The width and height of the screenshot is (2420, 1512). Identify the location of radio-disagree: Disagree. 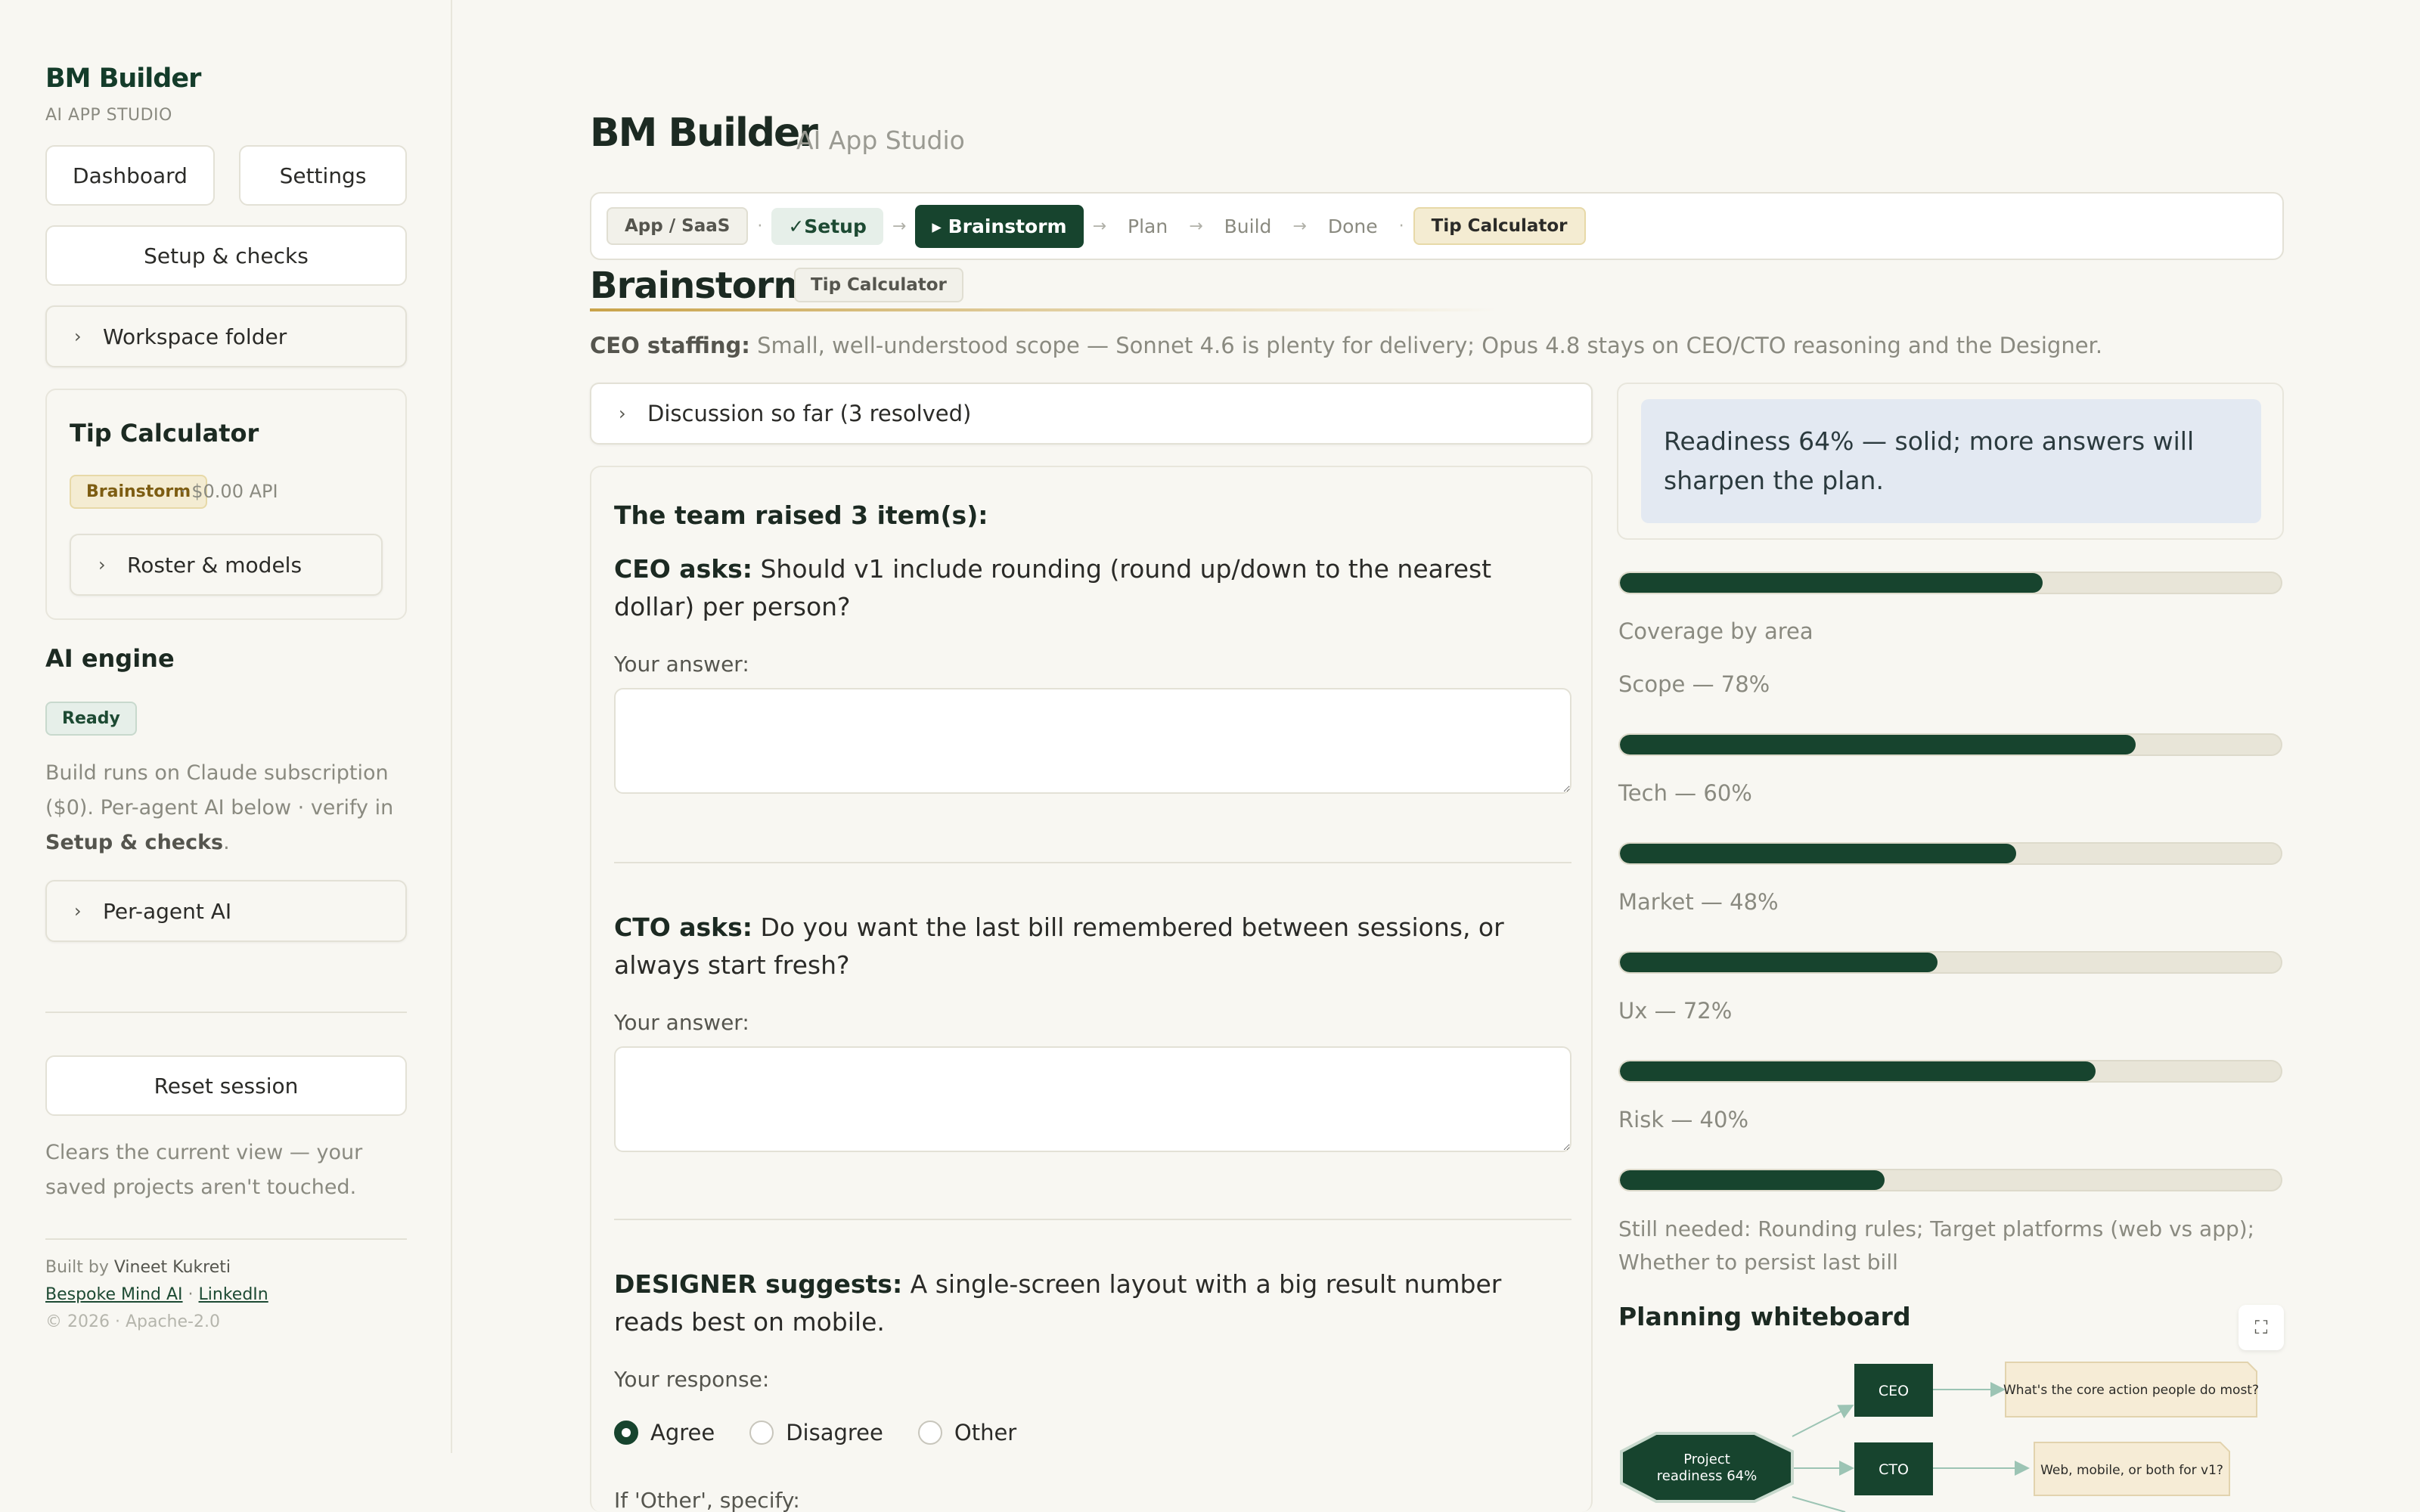
(816, 1432).